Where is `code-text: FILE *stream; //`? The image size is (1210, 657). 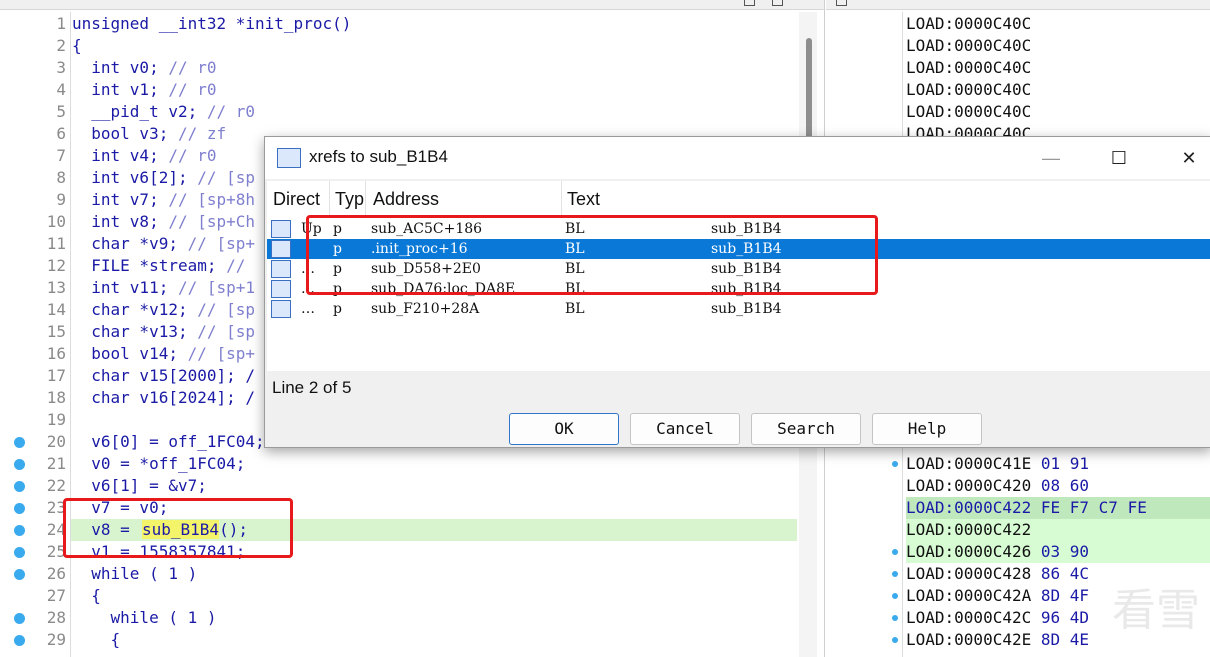
code-text: FILE *stream; // is located at coordinates (159, 265).